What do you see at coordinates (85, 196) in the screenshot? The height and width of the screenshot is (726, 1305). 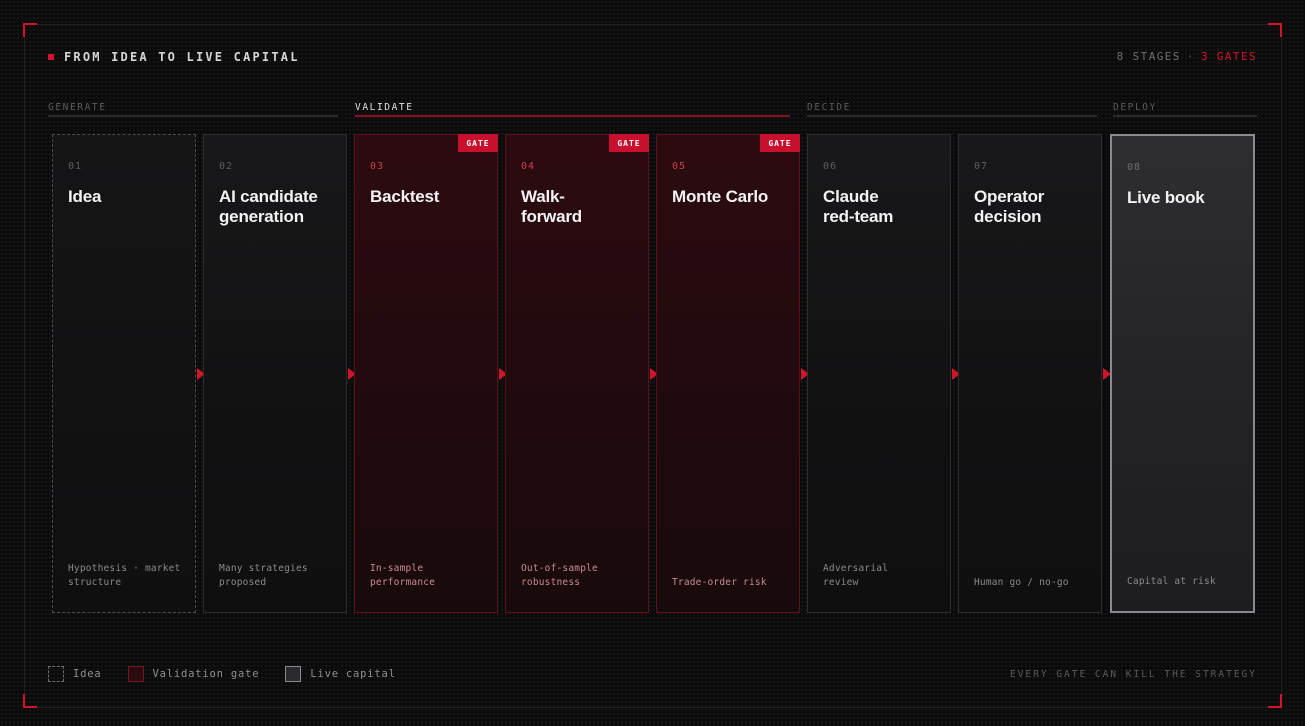 I see `stage-title: Idea` at bounding box center [85, 196].